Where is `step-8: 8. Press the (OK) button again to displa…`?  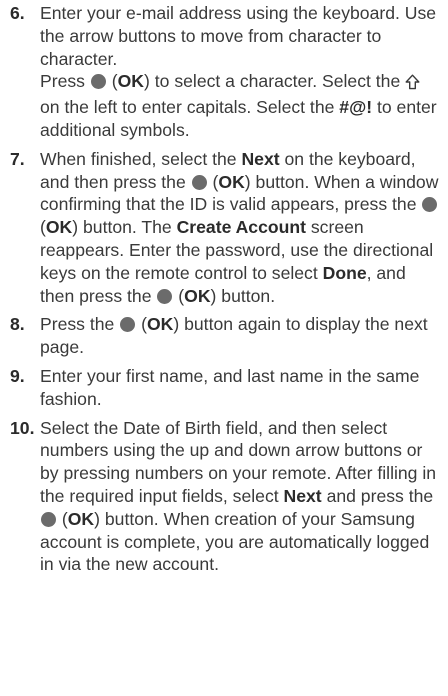
step-8: 8. Press the (OK) button again to displa… is located at coordinates (226, 336).